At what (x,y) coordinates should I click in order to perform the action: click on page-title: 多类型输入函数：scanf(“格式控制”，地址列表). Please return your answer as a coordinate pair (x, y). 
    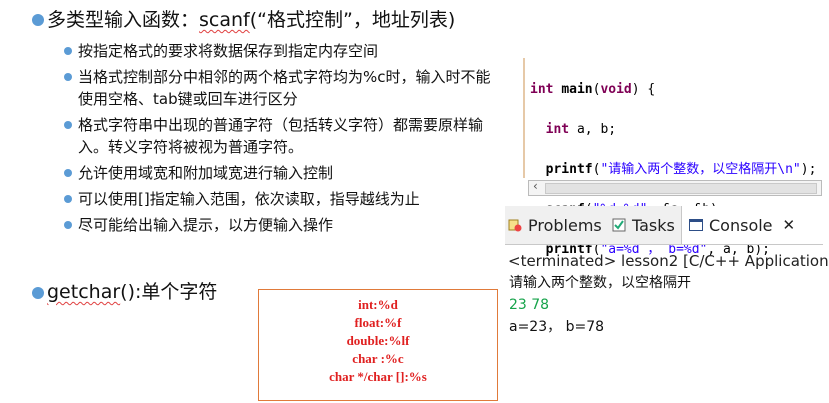
    Looking at the image, I should click on (251, 20).